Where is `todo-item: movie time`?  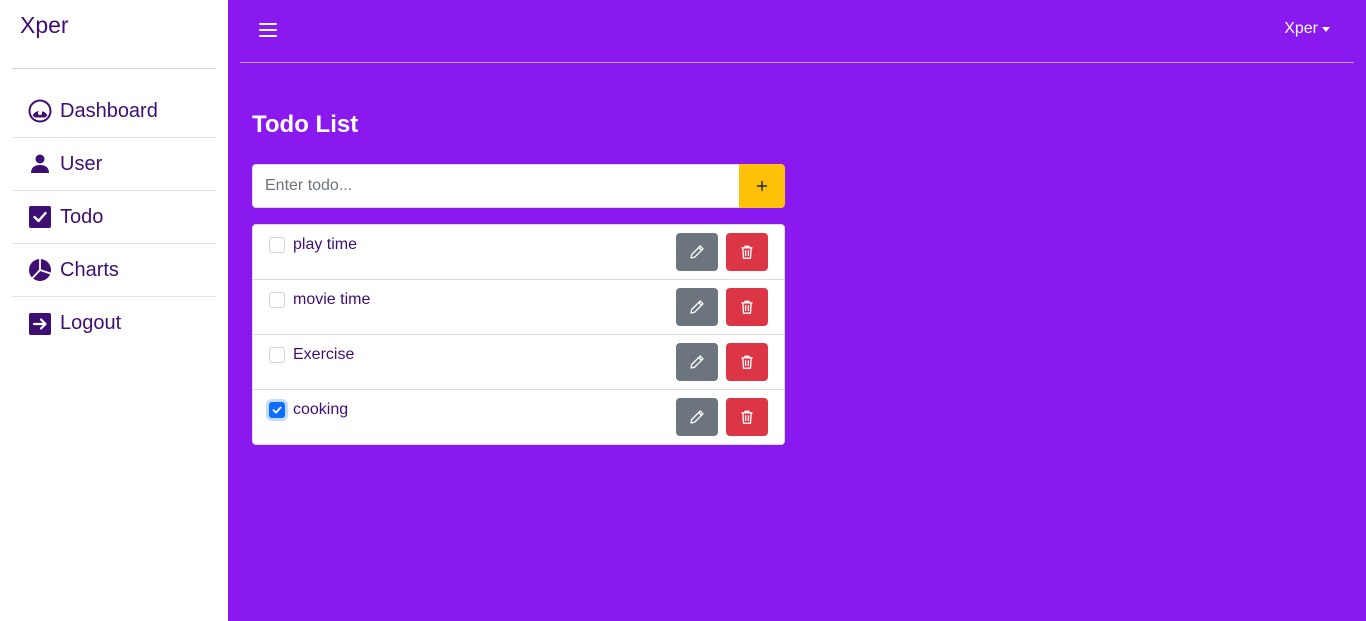 todo-item: movie time is located at coordinates (518, 307).